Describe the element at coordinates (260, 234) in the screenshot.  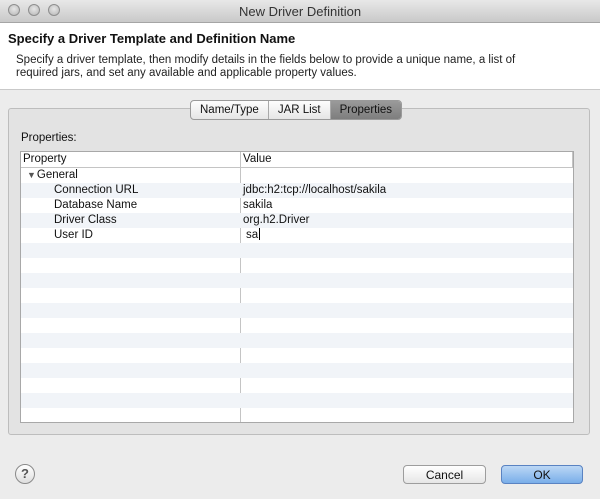
I see `text-cursor` at that location.